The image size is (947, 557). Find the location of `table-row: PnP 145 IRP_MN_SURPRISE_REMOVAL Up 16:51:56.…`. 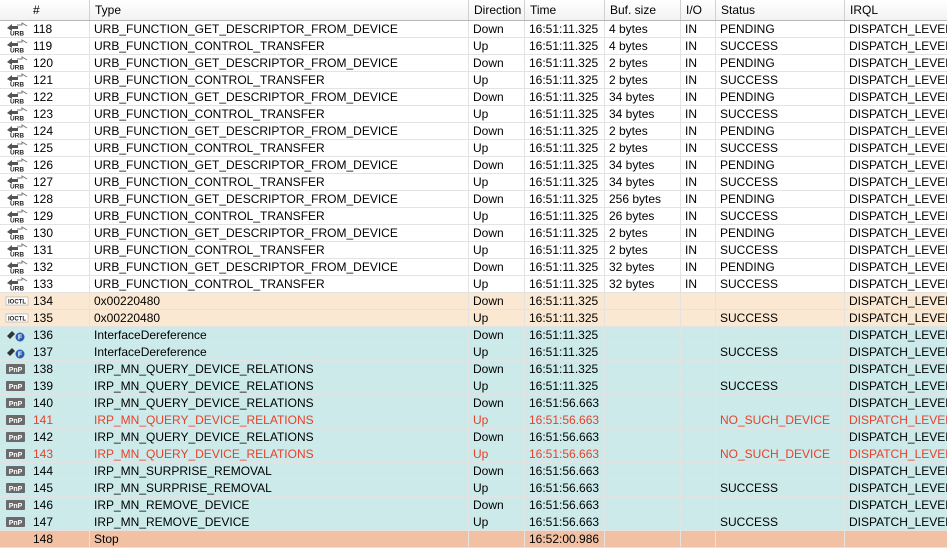

table-row: PnP 145 IRP_MN_SURPRISE_REMOVAL Up 16:51:56.… is located at coordinates (473, 488).